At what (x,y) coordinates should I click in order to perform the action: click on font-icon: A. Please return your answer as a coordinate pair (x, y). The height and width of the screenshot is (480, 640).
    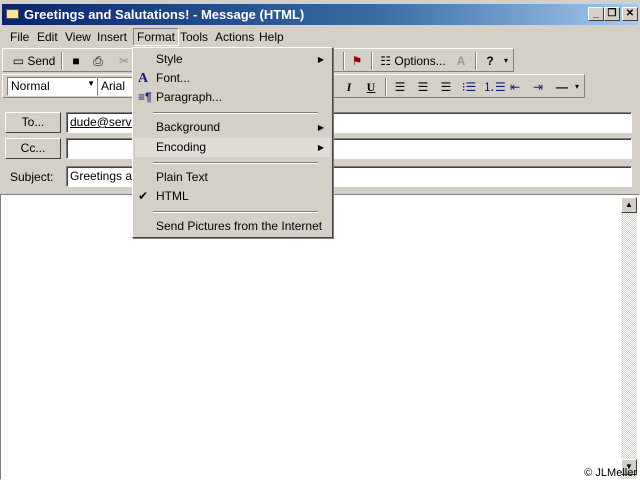
    Looking at the image, I should click on (143, 78).